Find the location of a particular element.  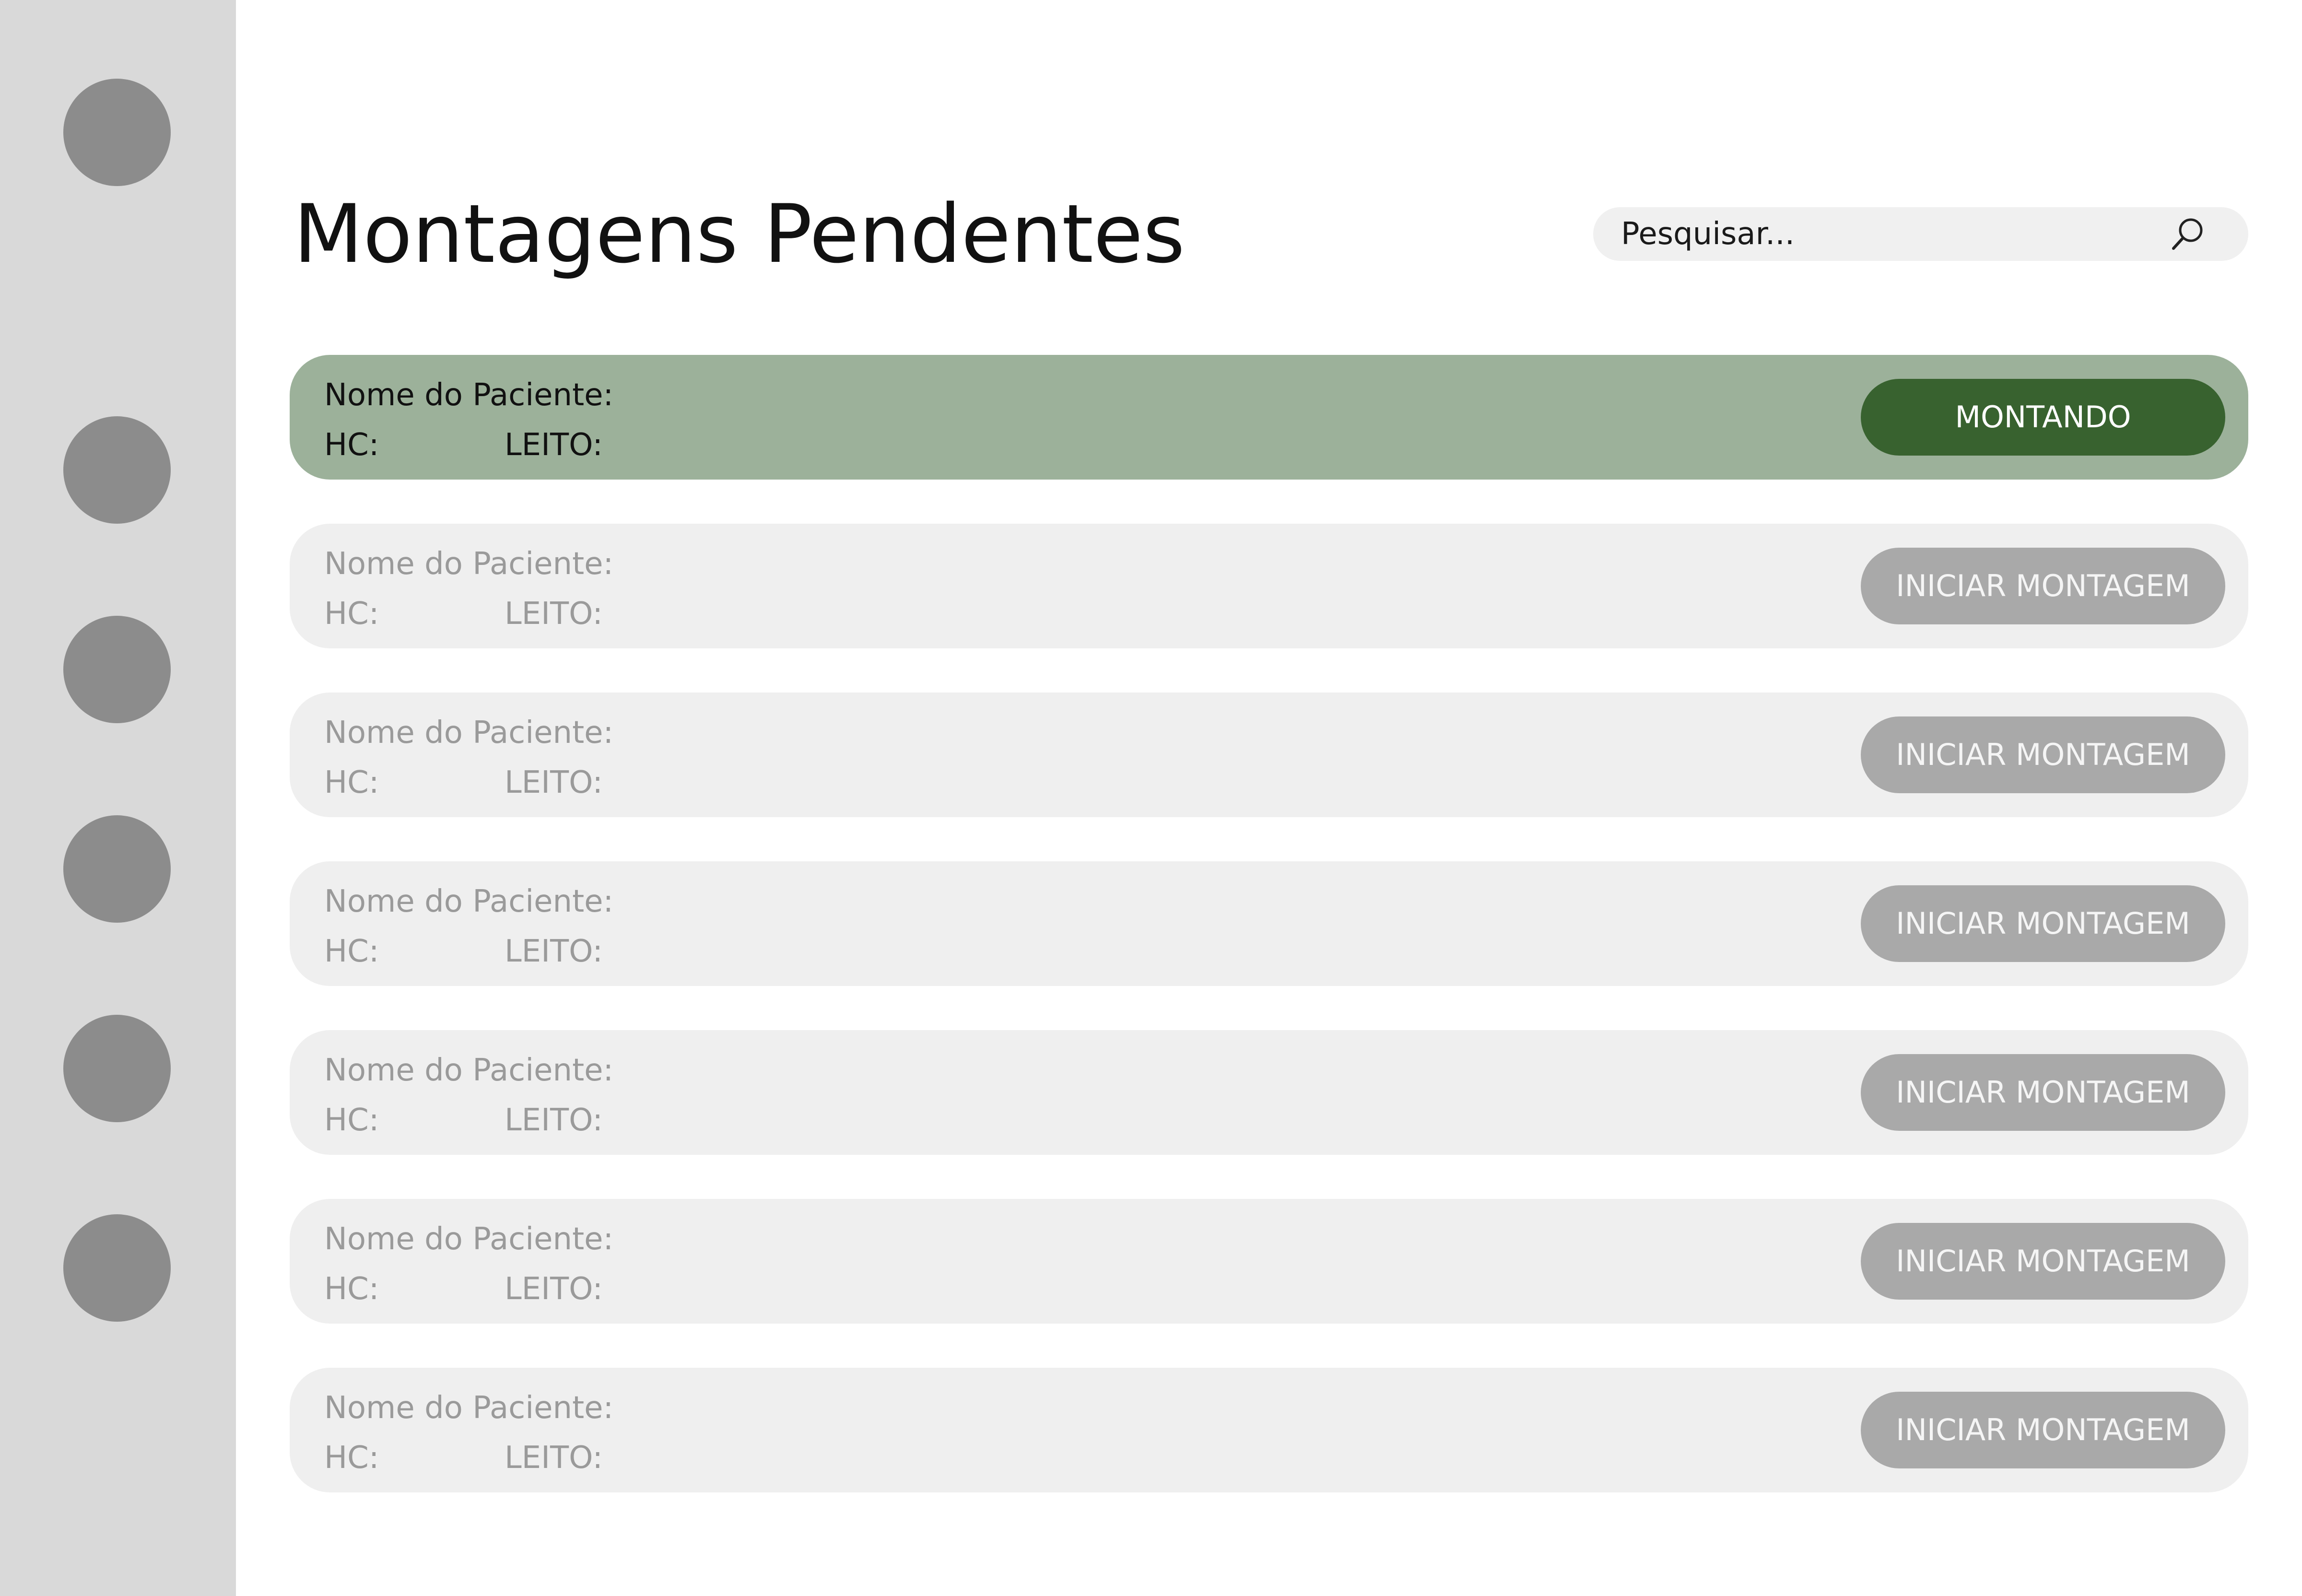

page-title: Montagens Pendentes is located at coordinates (739, 234).